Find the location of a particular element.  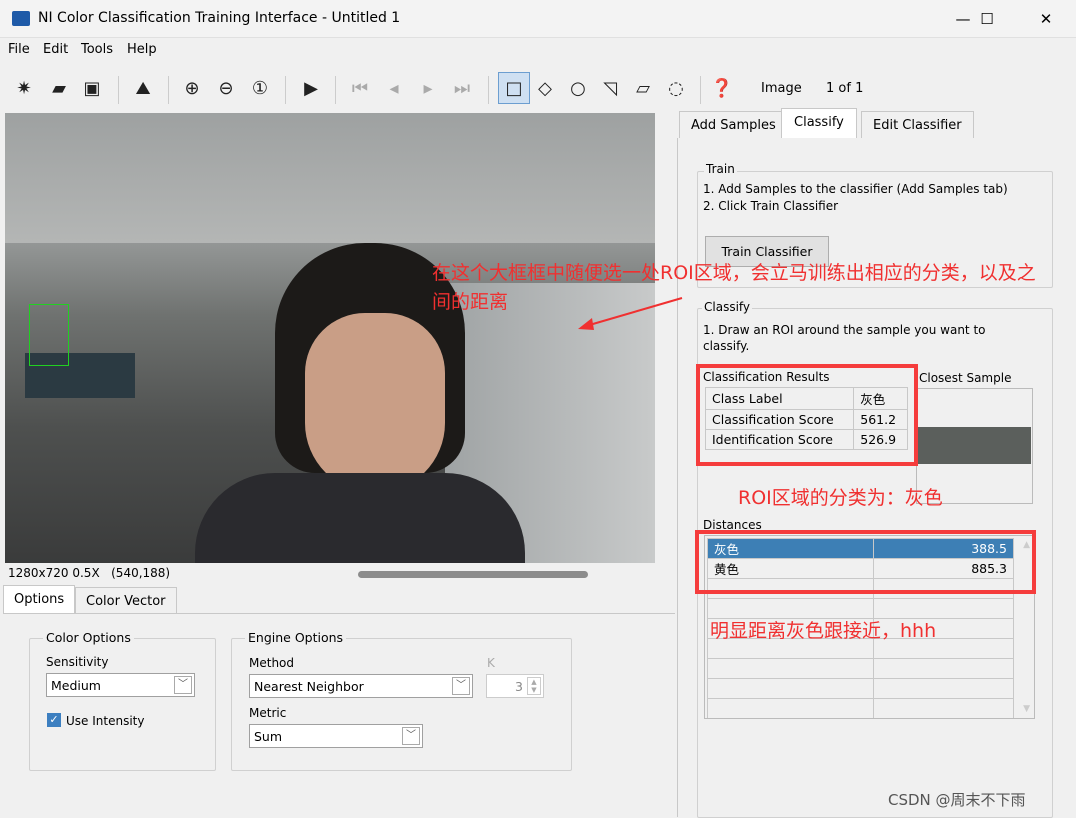

stepper-arrows-icon: ▲ ▼ is located at coordinates (534, 686).